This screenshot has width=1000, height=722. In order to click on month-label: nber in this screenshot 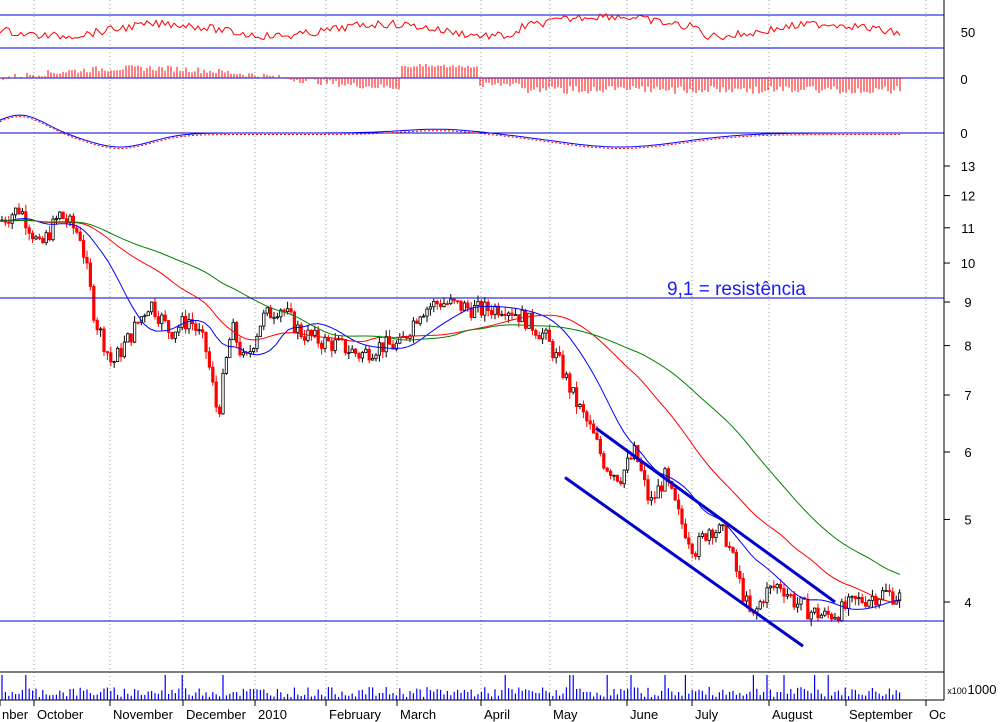, I will do `click(15, 714)`.